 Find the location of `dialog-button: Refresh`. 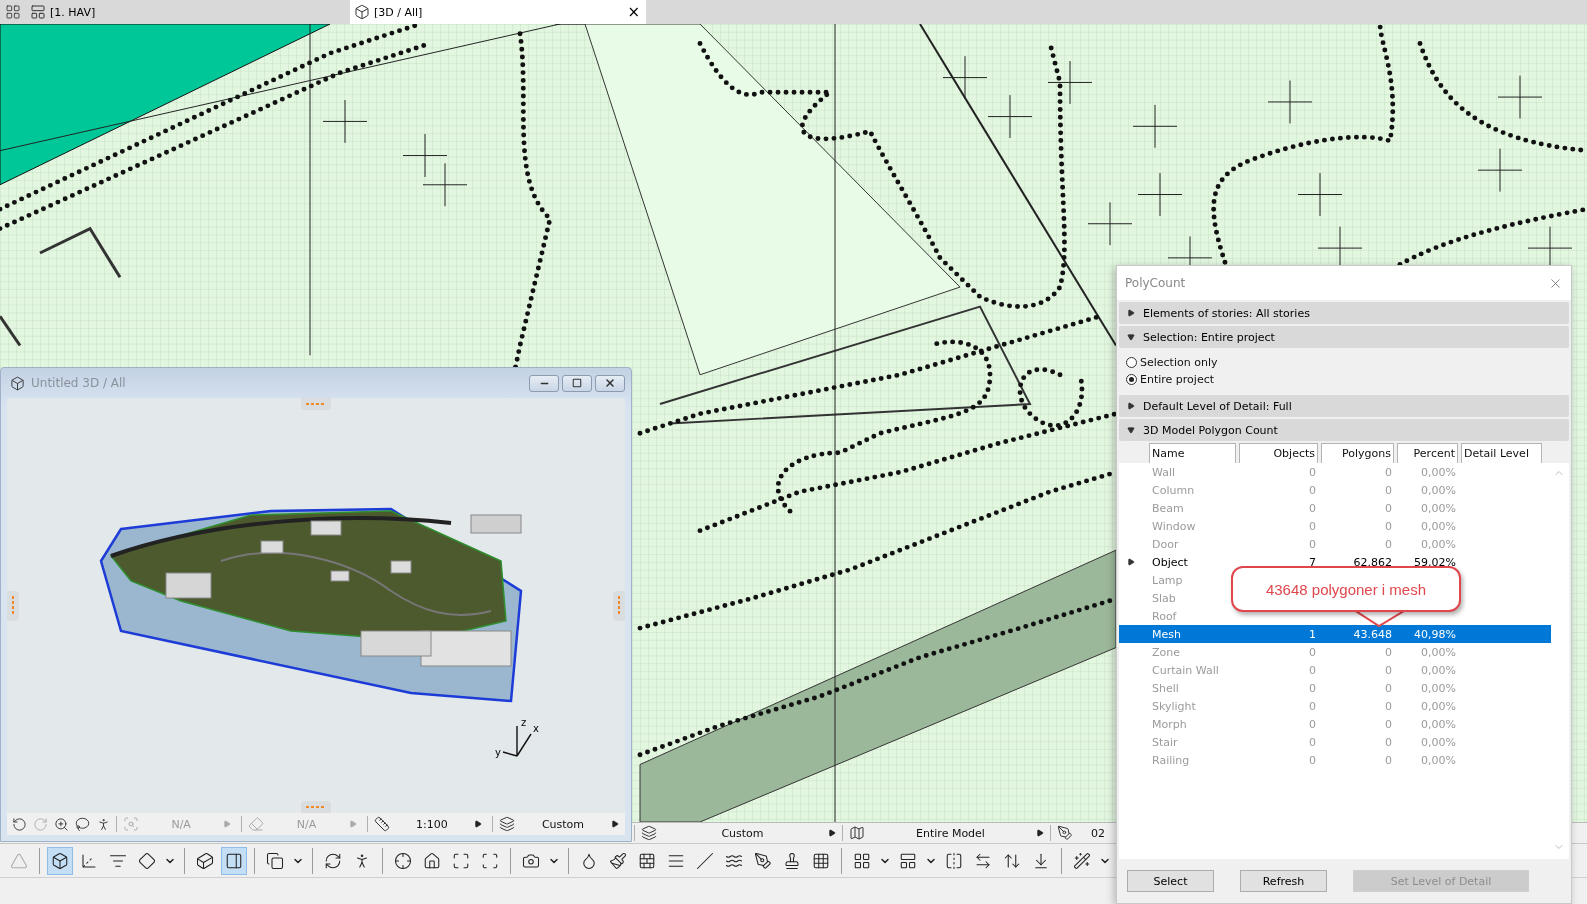

dialog-button: Refresh is located at coordinates (1283, 881).